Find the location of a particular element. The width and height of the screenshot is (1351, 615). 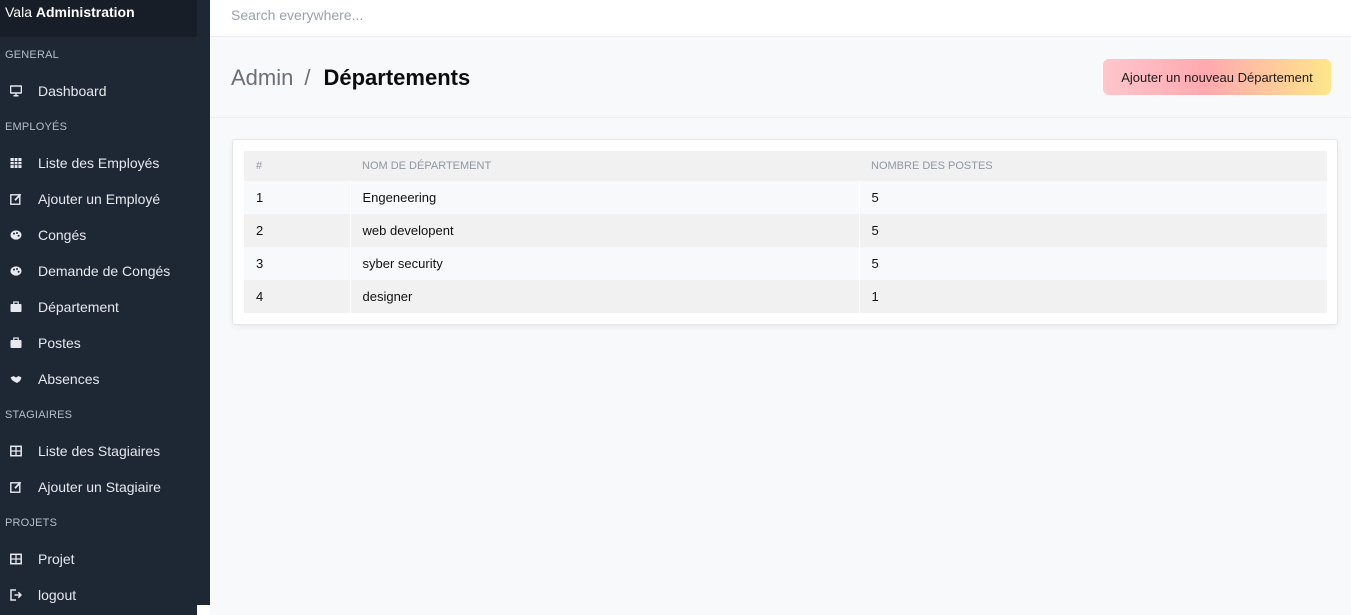

sidebar-item-ajouter-stagiaire: Ajouter un Stagiaire is located at coordinates (105, 487).